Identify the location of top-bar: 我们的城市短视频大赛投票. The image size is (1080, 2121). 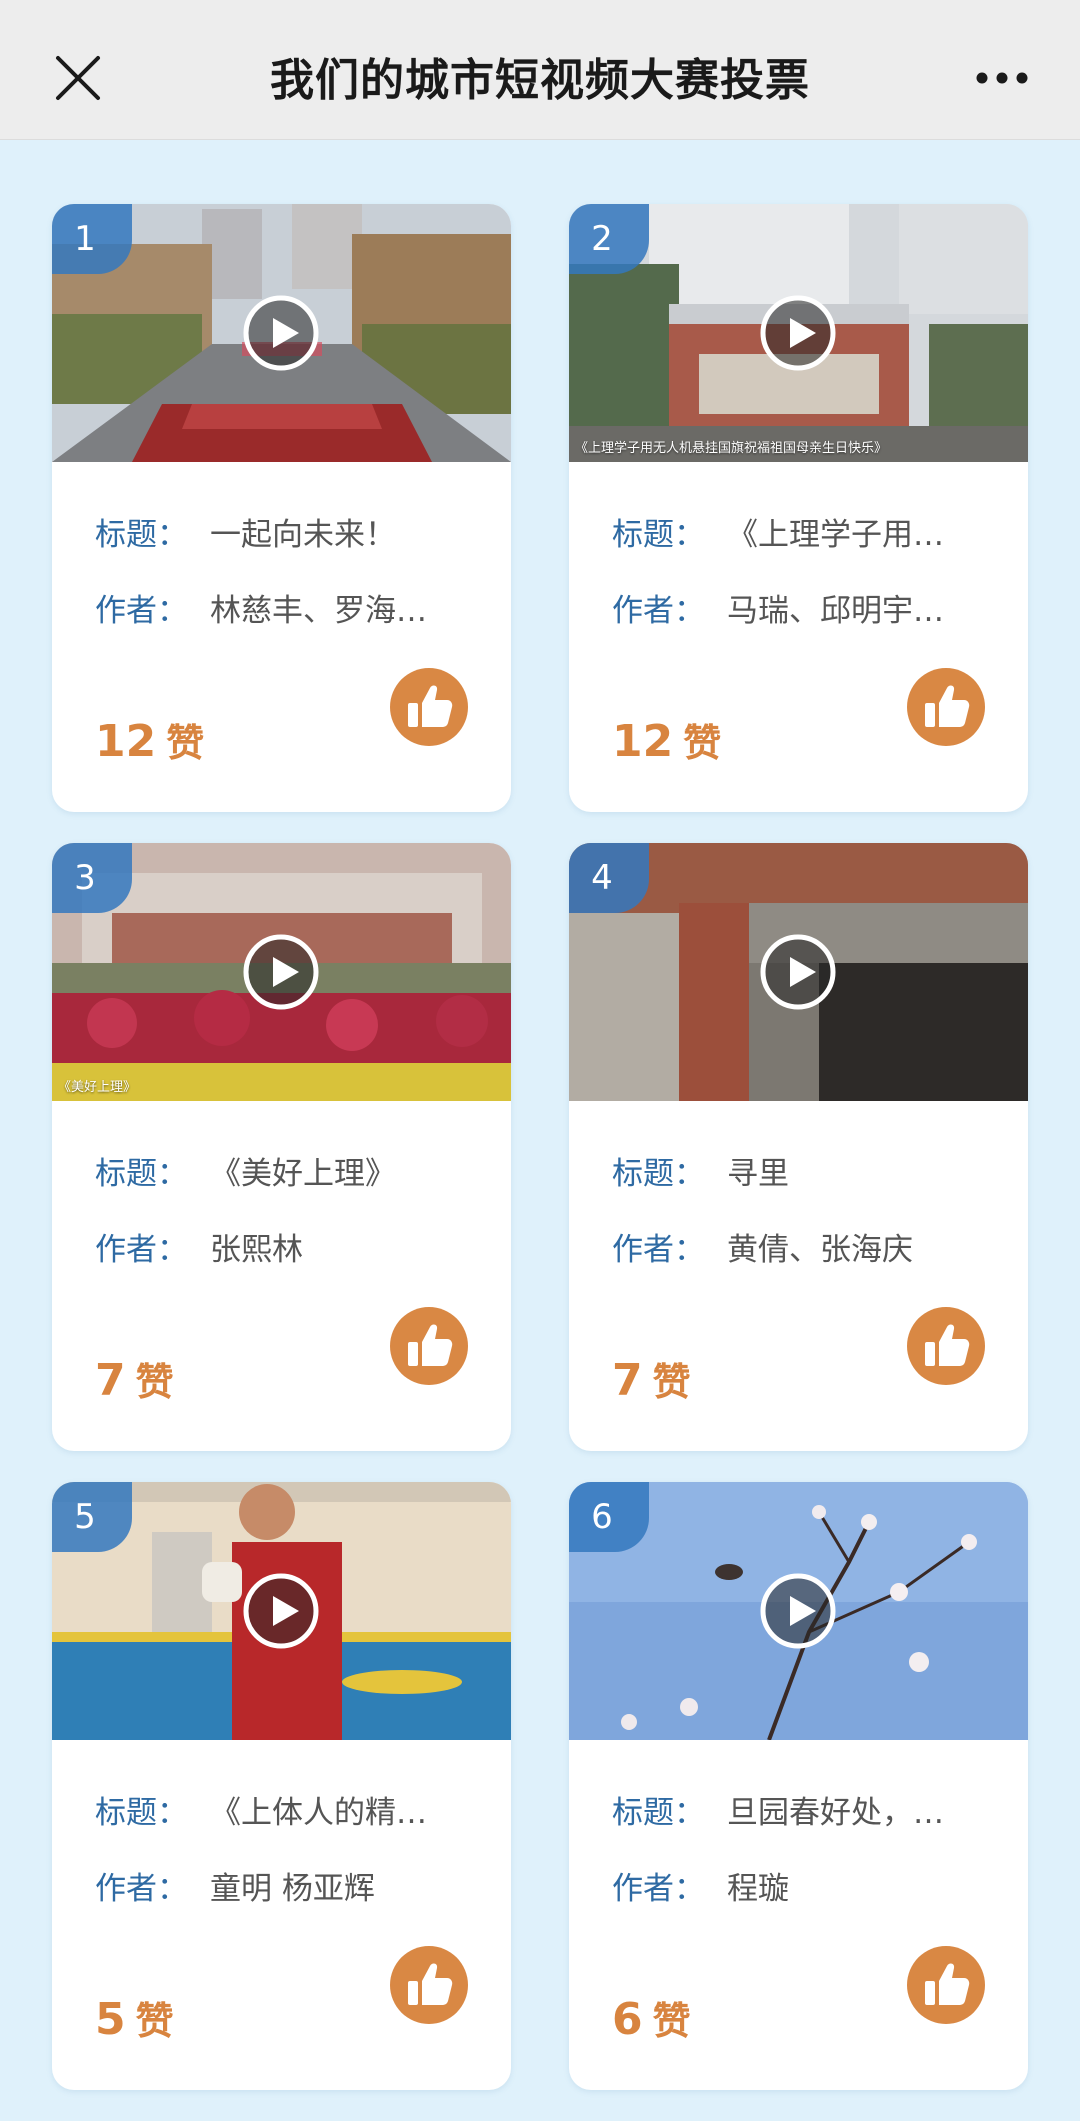
(540, 70).